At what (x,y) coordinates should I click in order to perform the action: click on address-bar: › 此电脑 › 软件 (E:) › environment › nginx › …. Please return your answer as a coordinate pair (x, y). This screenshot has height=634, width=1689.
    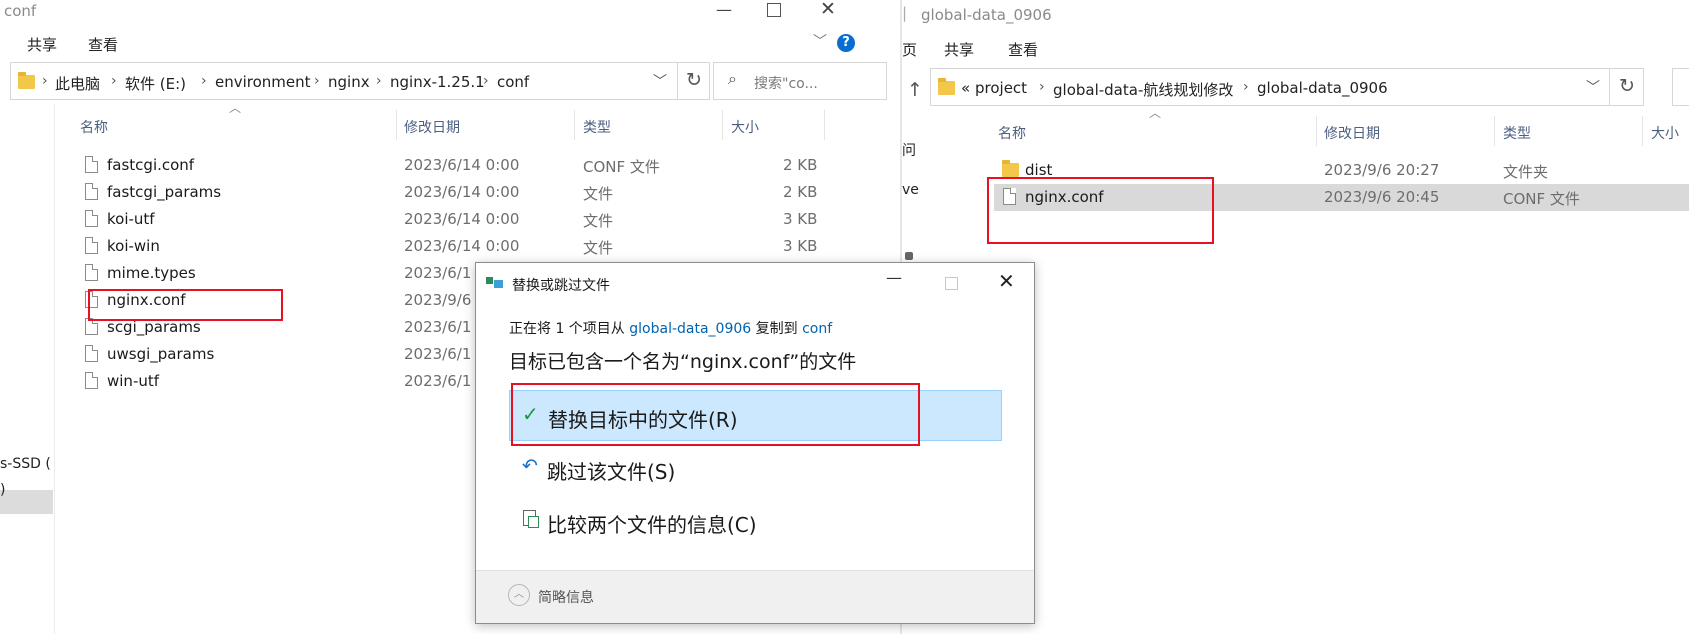
    Looking at the image, I should click on (344, 81).